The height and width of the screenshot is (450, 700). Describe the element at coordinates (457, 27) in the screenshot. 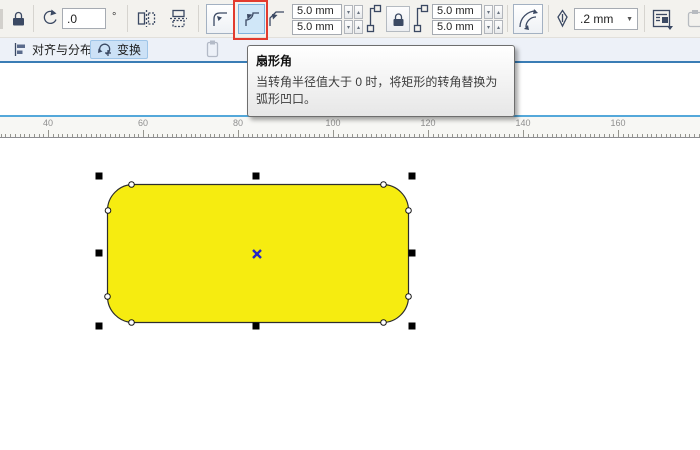

I see `corner-radius-bottom-right-field: 5.0 mm` at that location.